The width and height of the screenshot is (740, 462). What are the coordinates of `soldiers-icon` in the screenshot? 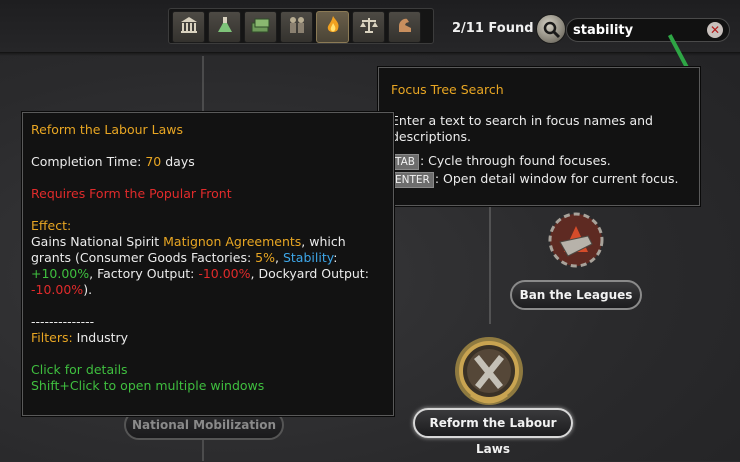 It's located at (297, 27).